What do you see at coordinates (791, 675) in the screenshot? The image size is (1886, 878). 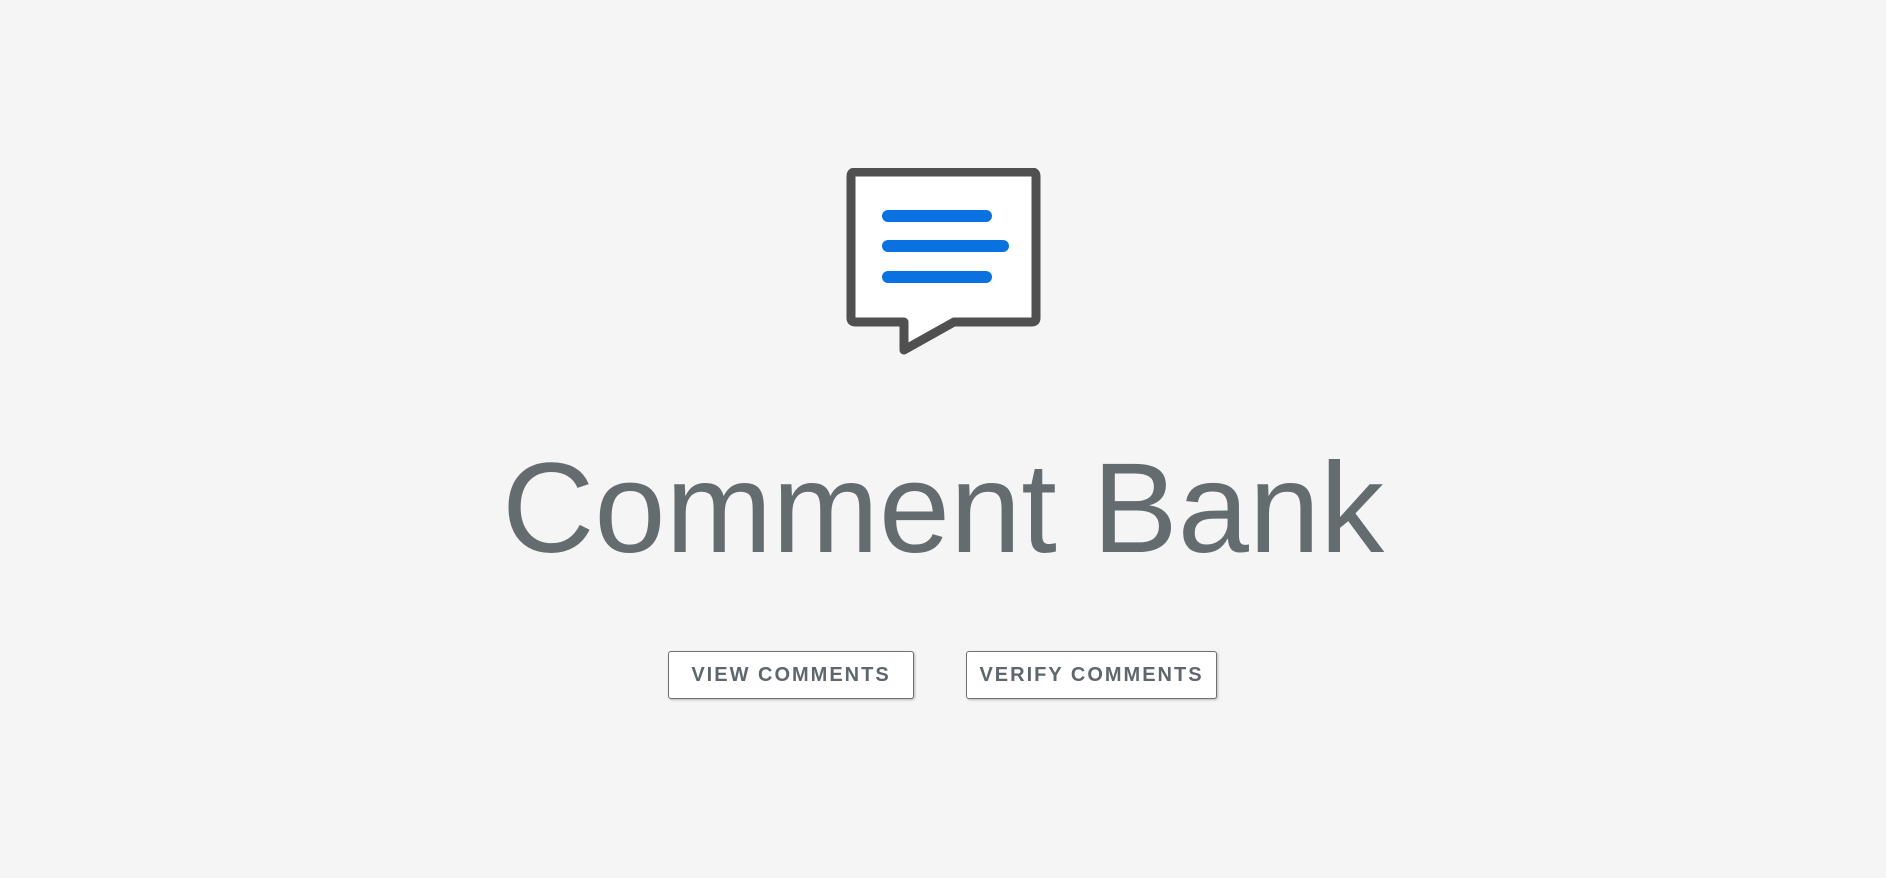 I see `view-comments-button: VIEW COMMENTS` at bounding box center [791, 675].